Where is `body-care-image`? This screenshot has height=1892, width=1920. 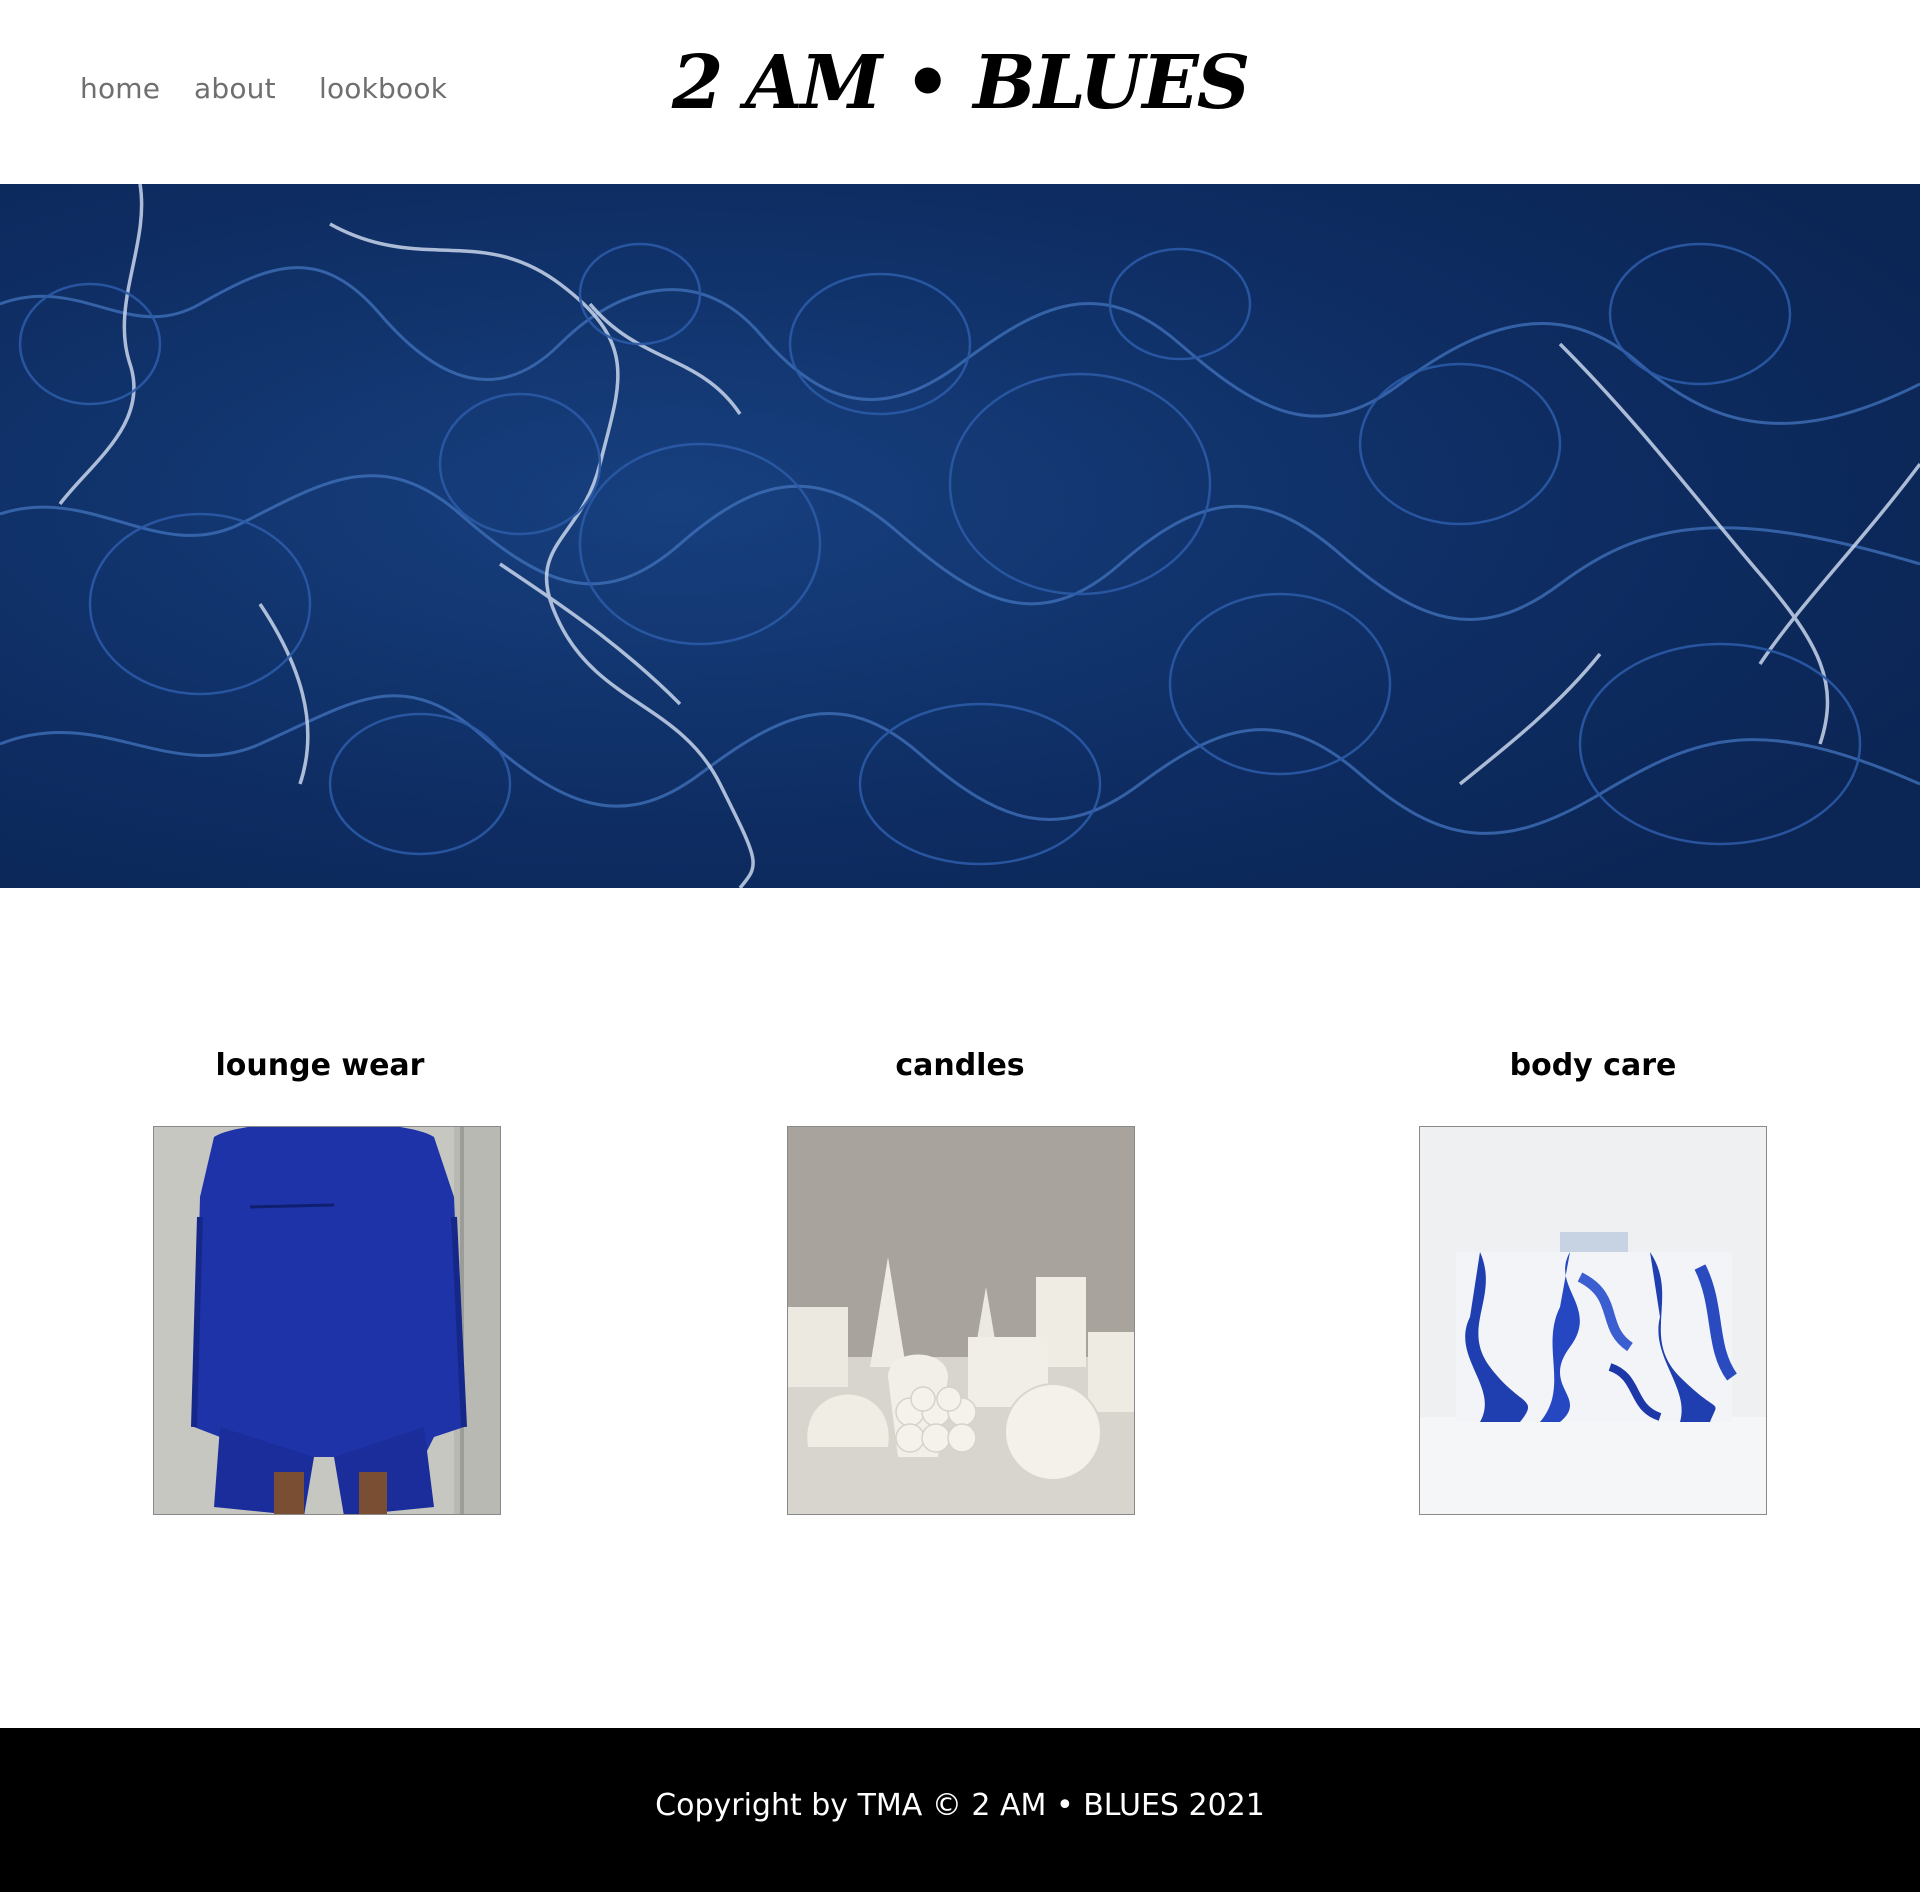
body-care-image is located at coordinates (1593, 1320).